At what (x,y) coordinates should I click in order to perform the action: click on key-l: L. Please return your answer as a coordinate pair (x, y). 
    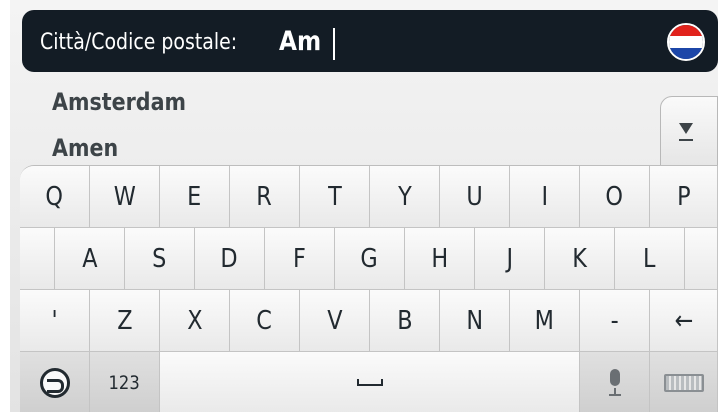
    Looking at the image, I should click on (650, 259).